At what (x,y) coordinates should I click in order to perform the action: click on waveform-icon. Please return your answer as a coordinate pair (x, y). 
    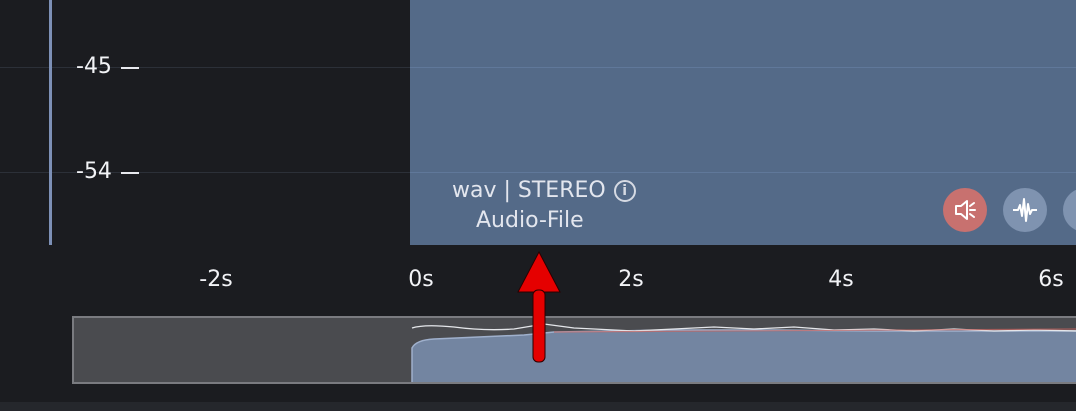
    Looking at the image, I should click on (1025, 210).